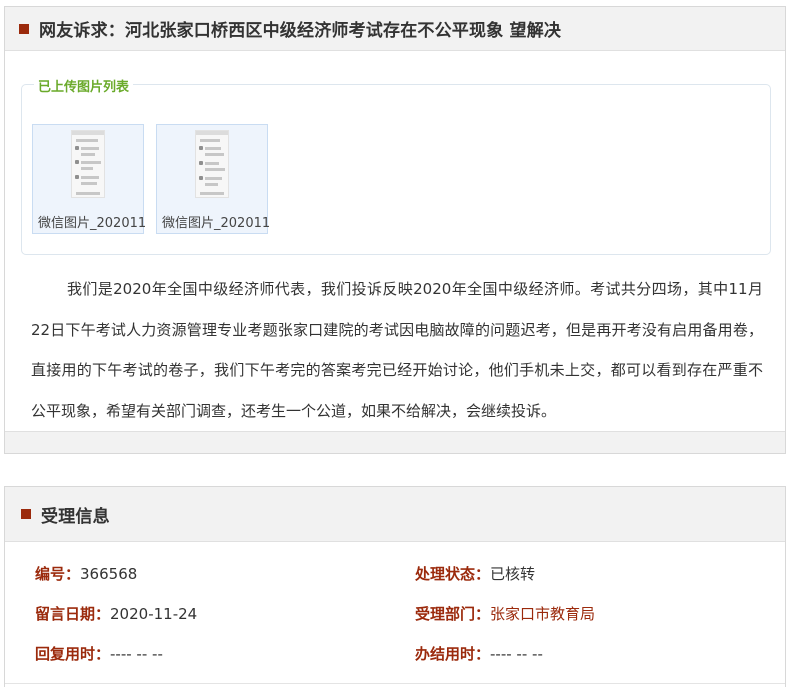 The height and width of the screenshot is (687, 792). What do you see at coordinates (516, 654) in the screenshot?
I see `field-finish-time-value: ---- -- --` at bounding box center [516, 654].